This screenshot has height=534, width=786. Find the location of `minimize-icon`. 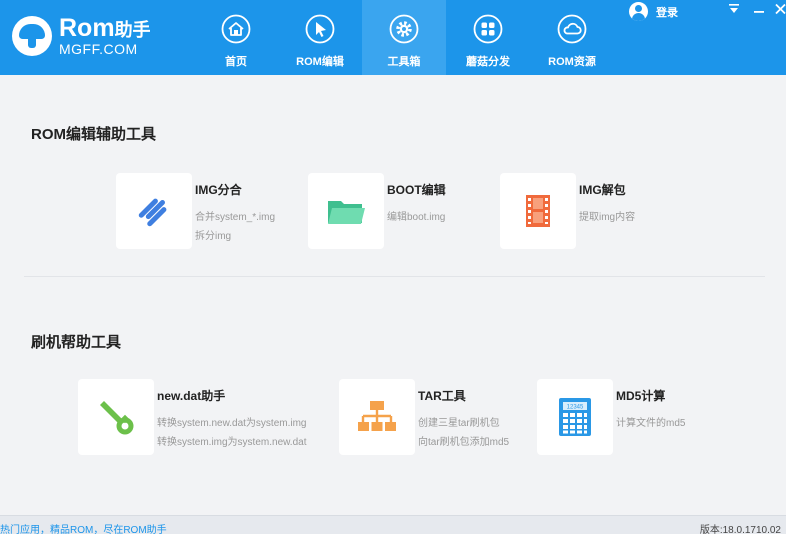

minimize-icon is located at coordinates (759, 12).